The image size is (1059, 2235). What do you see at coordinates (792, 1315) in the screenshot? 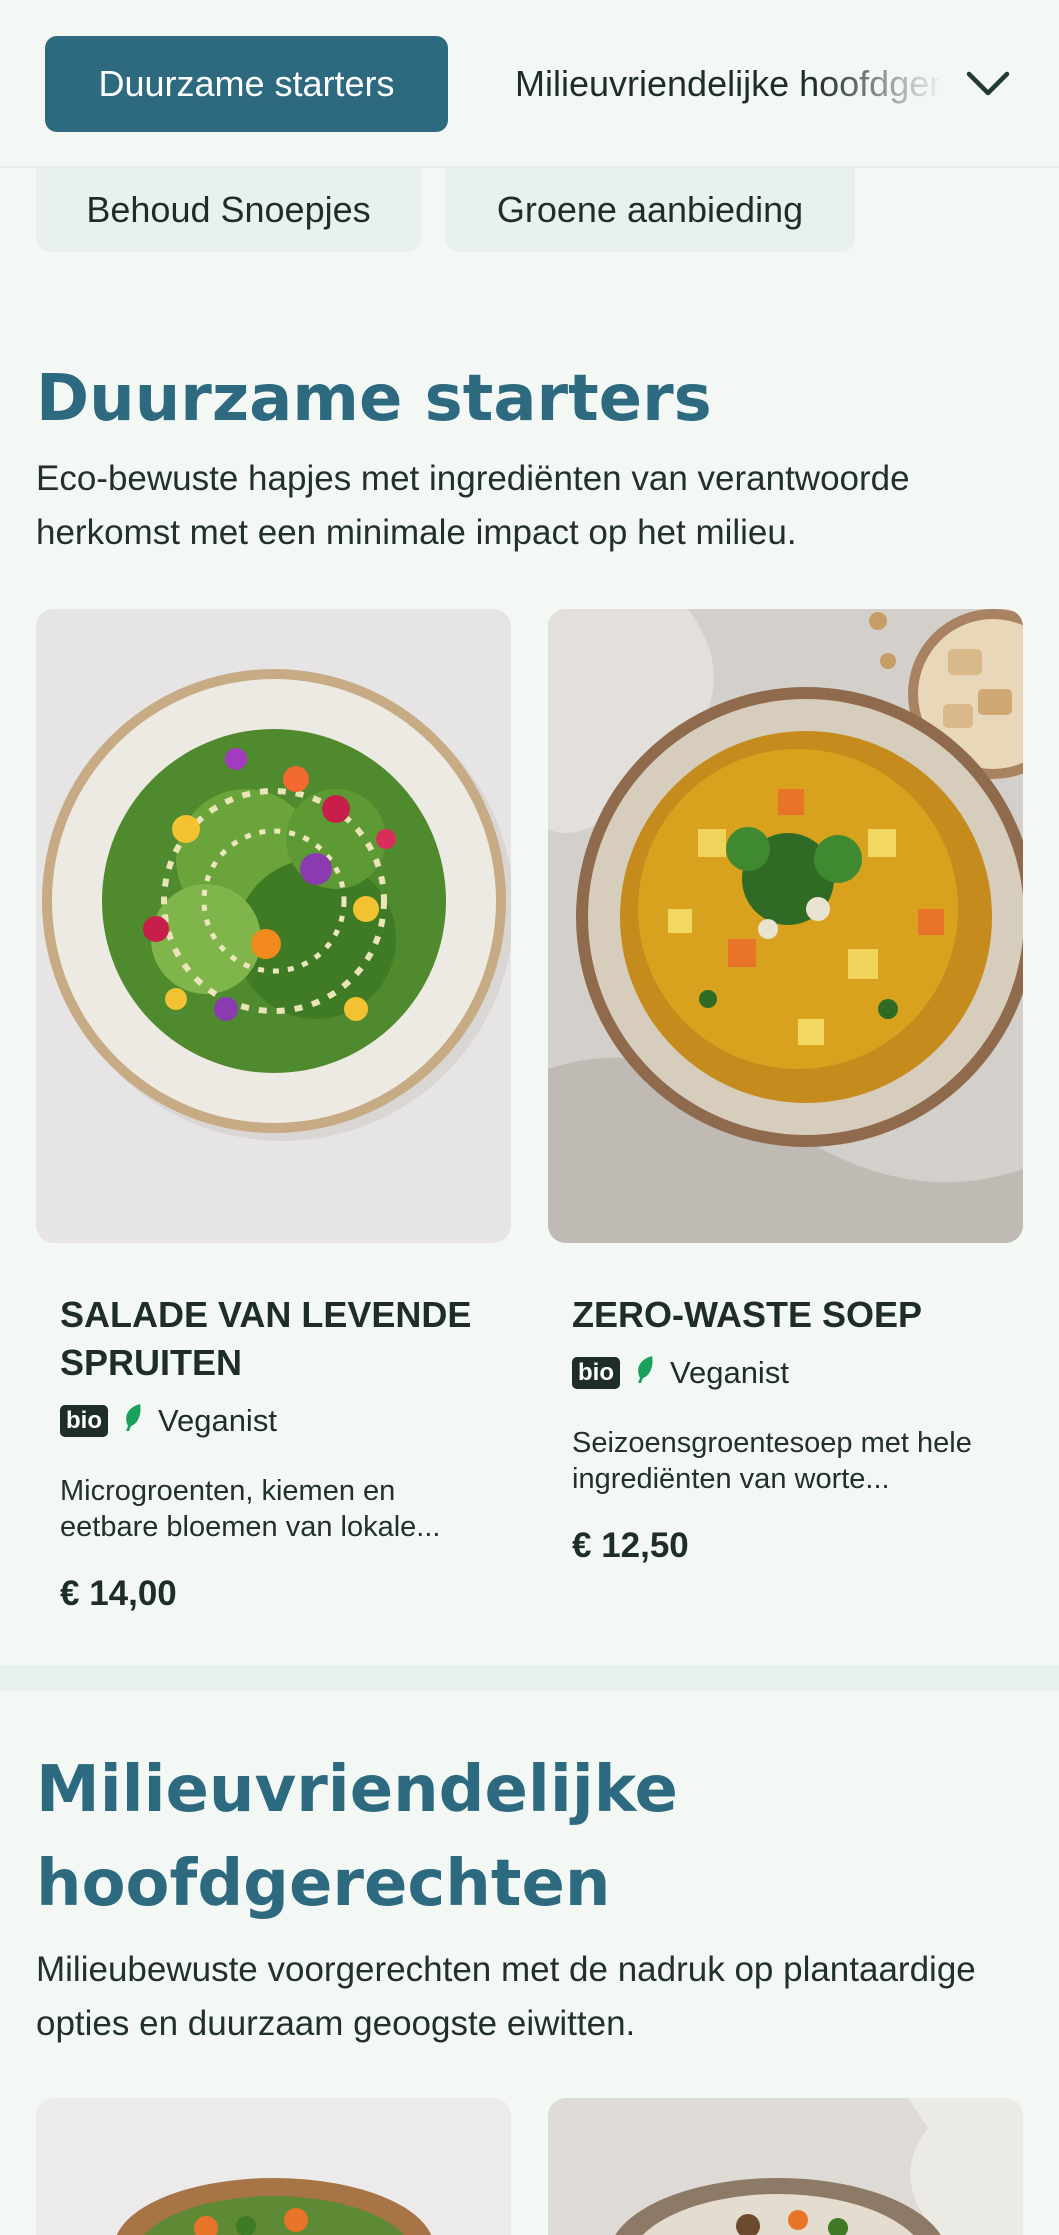
I see `item-name: ZERO-WASTE SOEP` at bounding box center [792, 1315].